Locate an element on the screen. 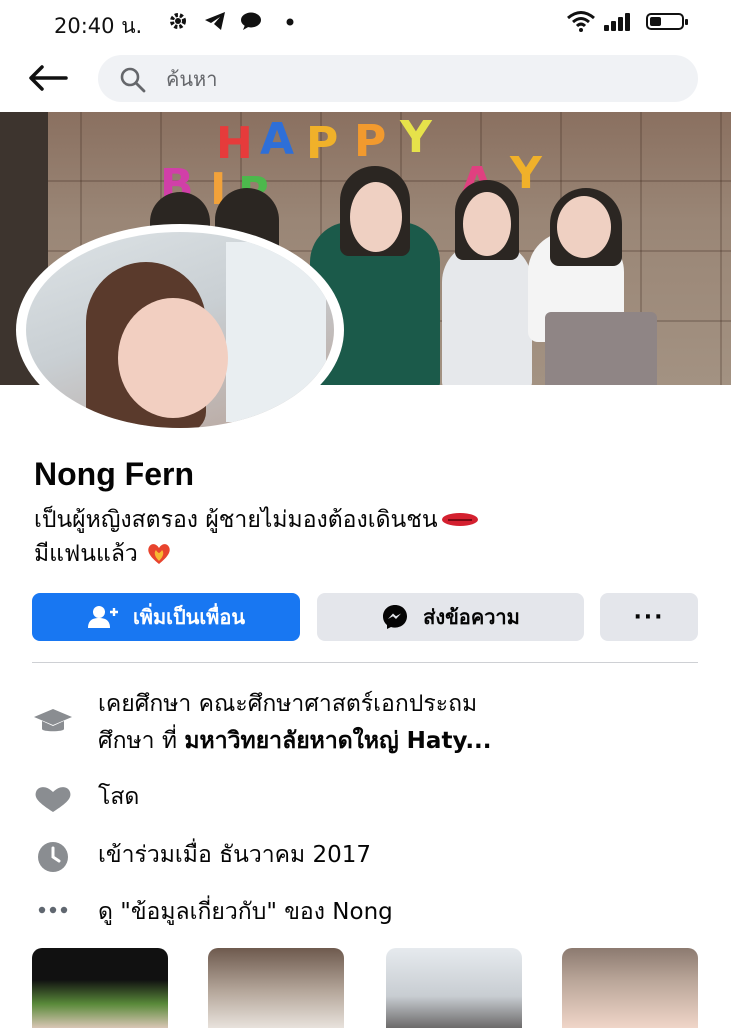  telegram-icon is located at coordinates (215, 23).